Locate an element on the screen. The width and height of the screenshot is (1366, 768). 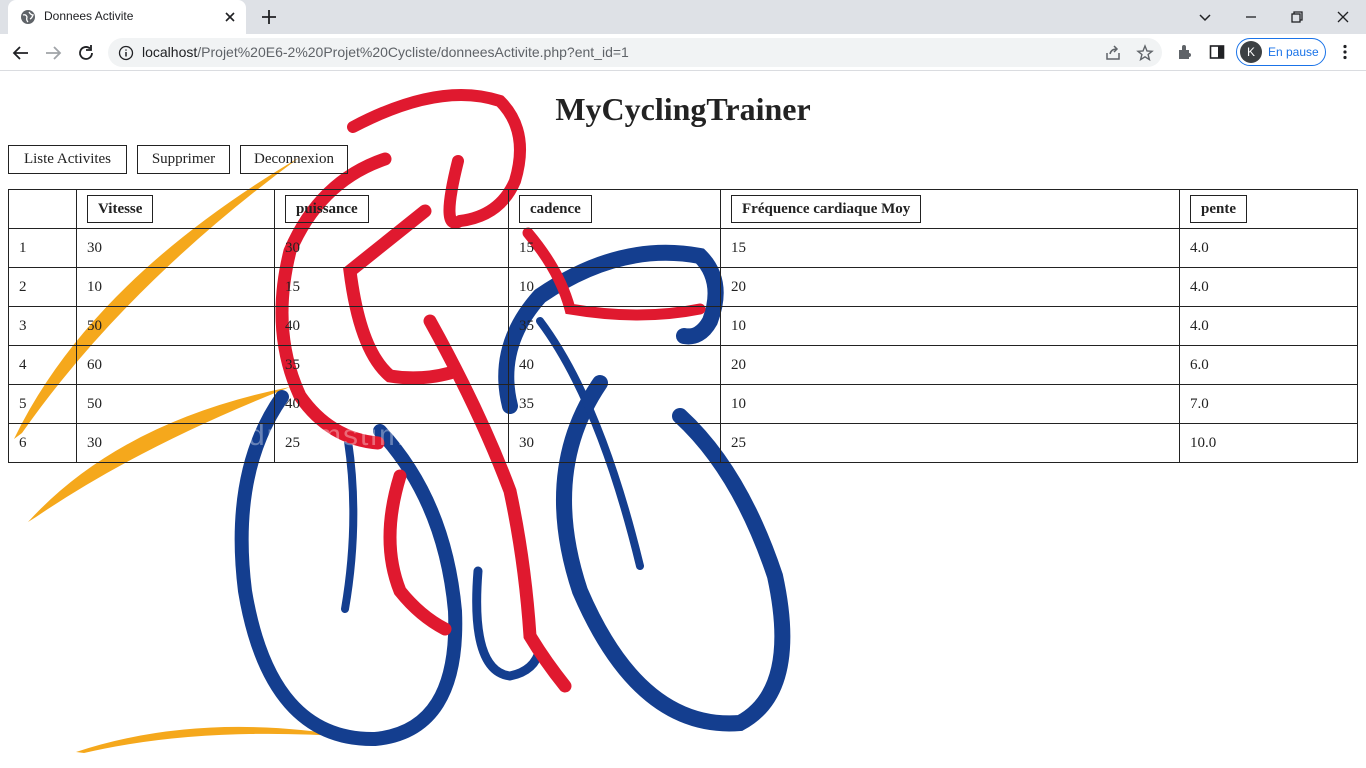
table-header-pente: pente is located at coordinates (1268, 209).